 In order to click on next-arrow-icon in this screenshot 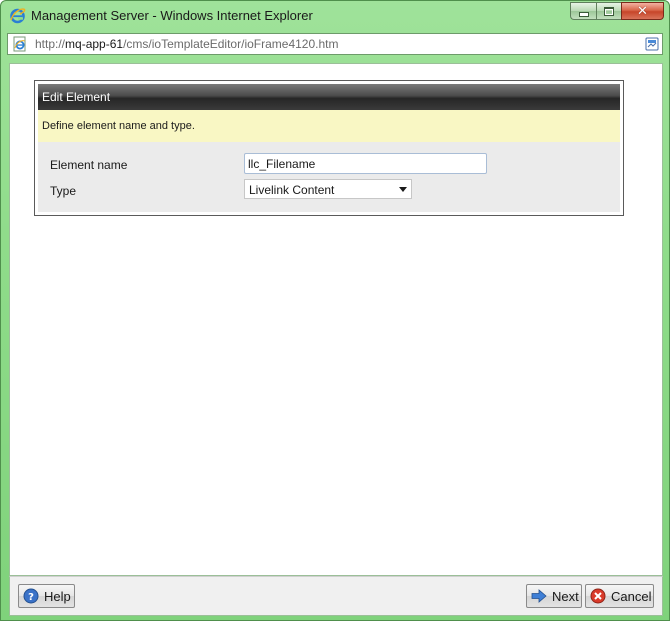, I will do `click(539, 596)`.